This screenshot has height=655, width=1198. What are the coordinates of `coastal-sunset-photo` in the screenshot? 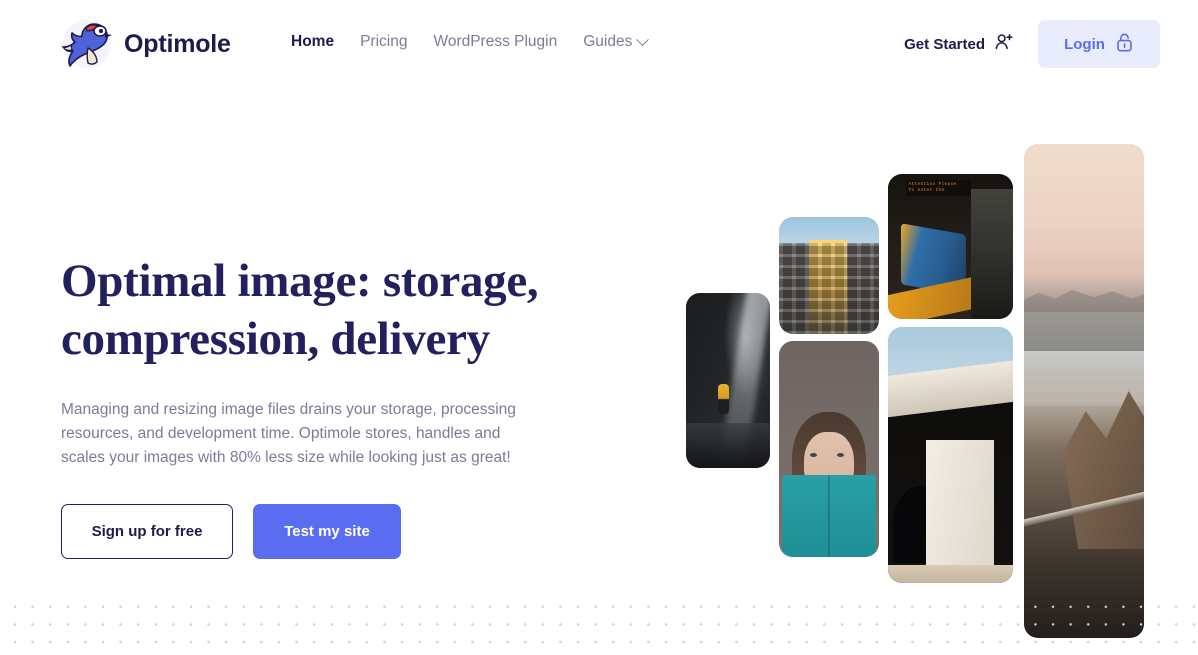 It's located at (1084, 391).